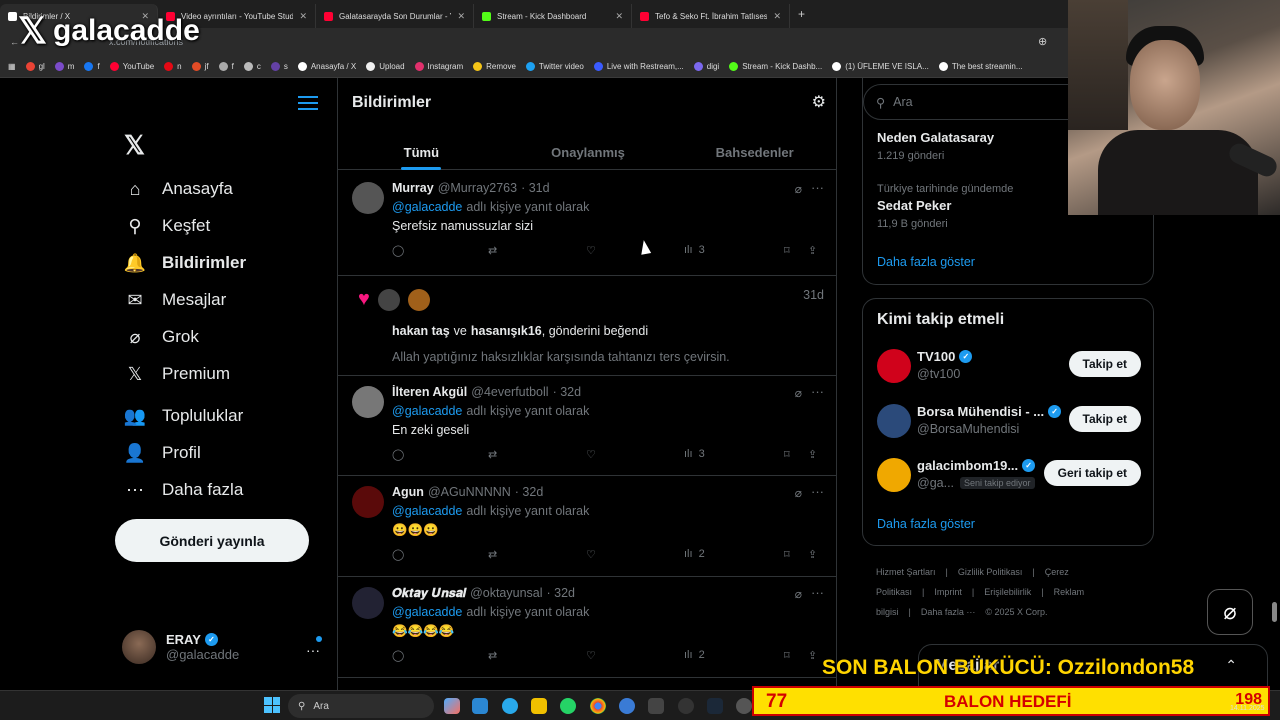  I want to click on nav-item-home: ⌂ Anasayfa, so click(178, 189).